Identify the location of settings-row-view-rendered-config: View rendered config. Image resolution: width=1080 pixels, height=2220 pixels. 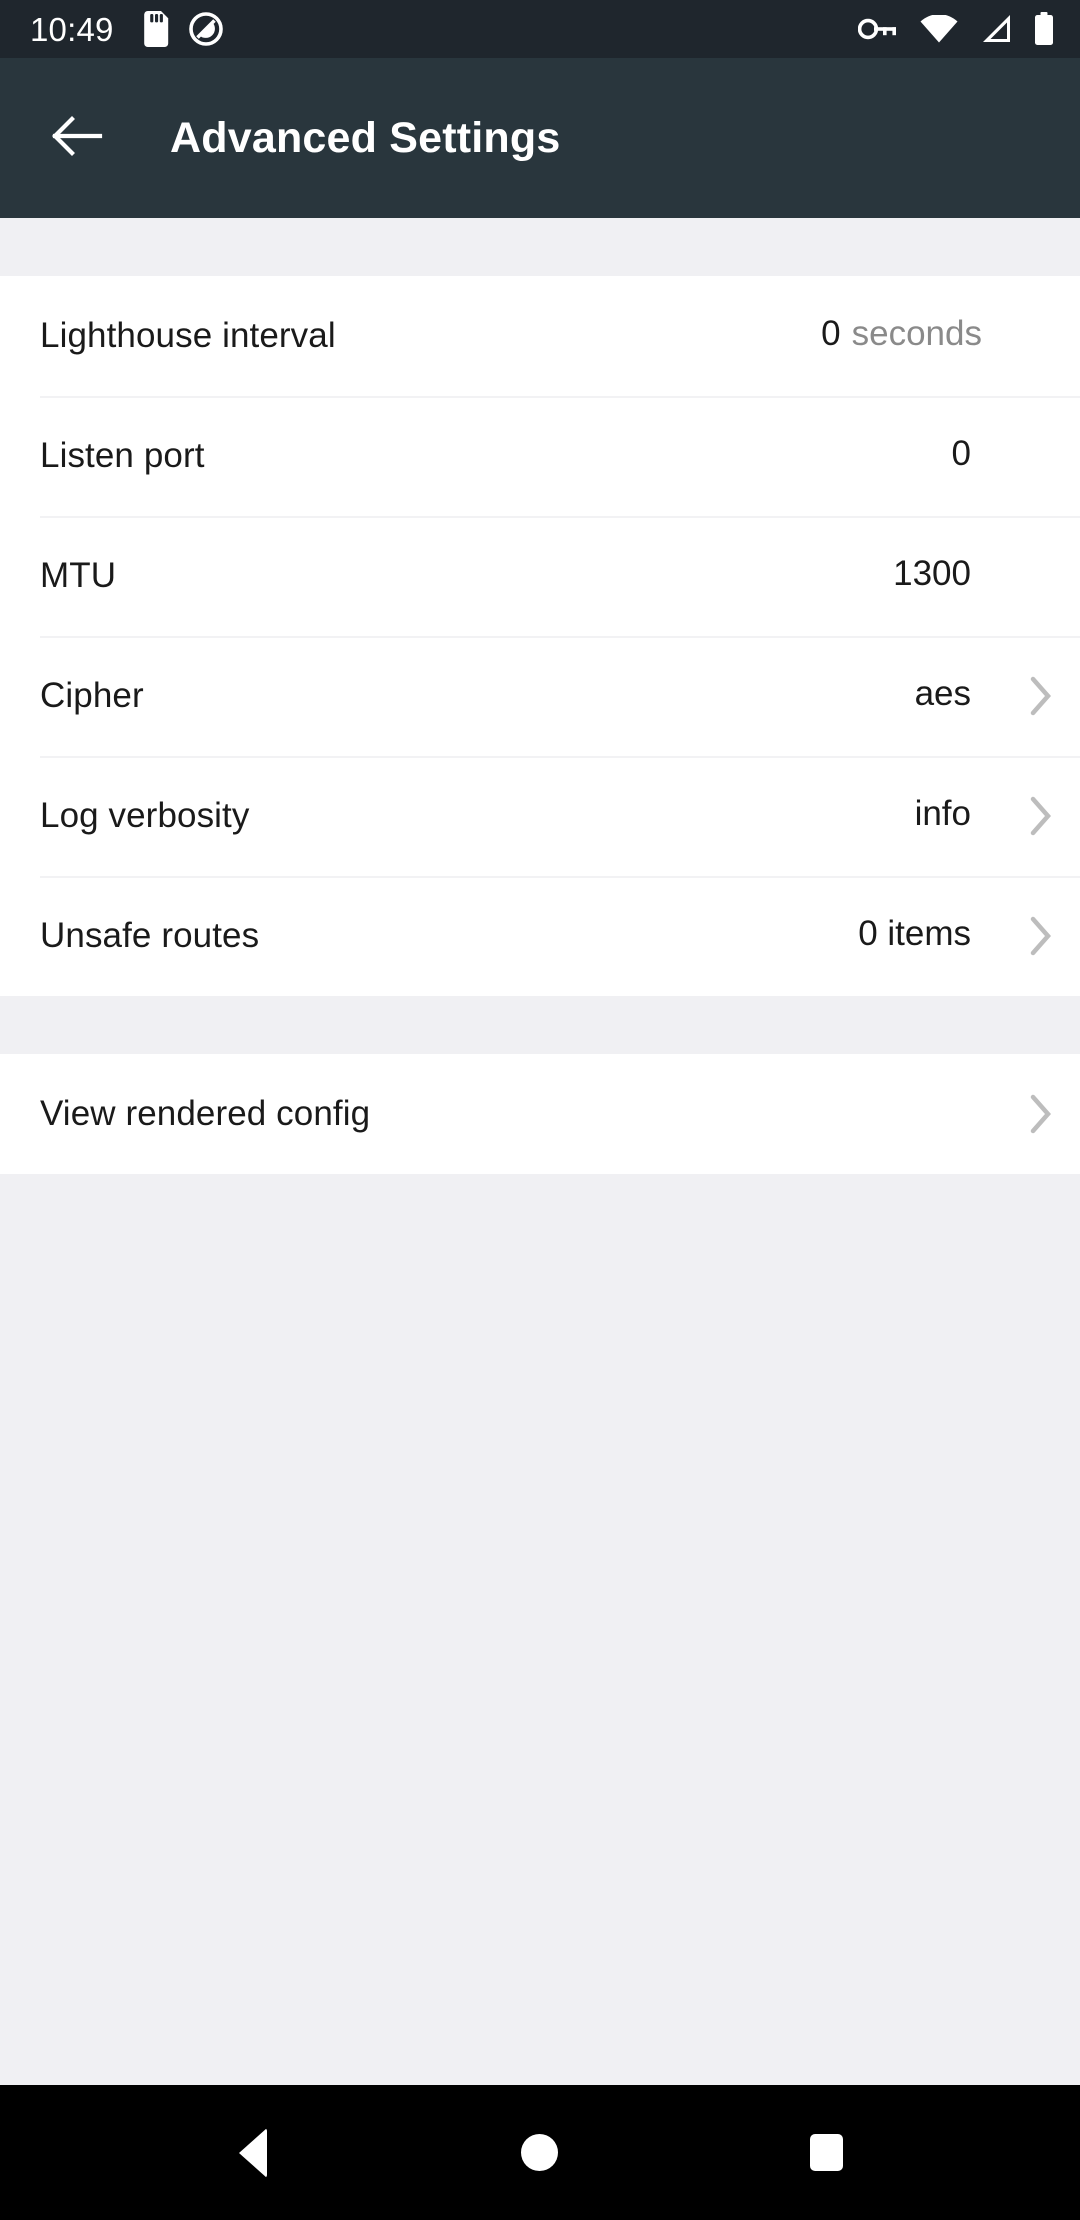
(540, 1114).